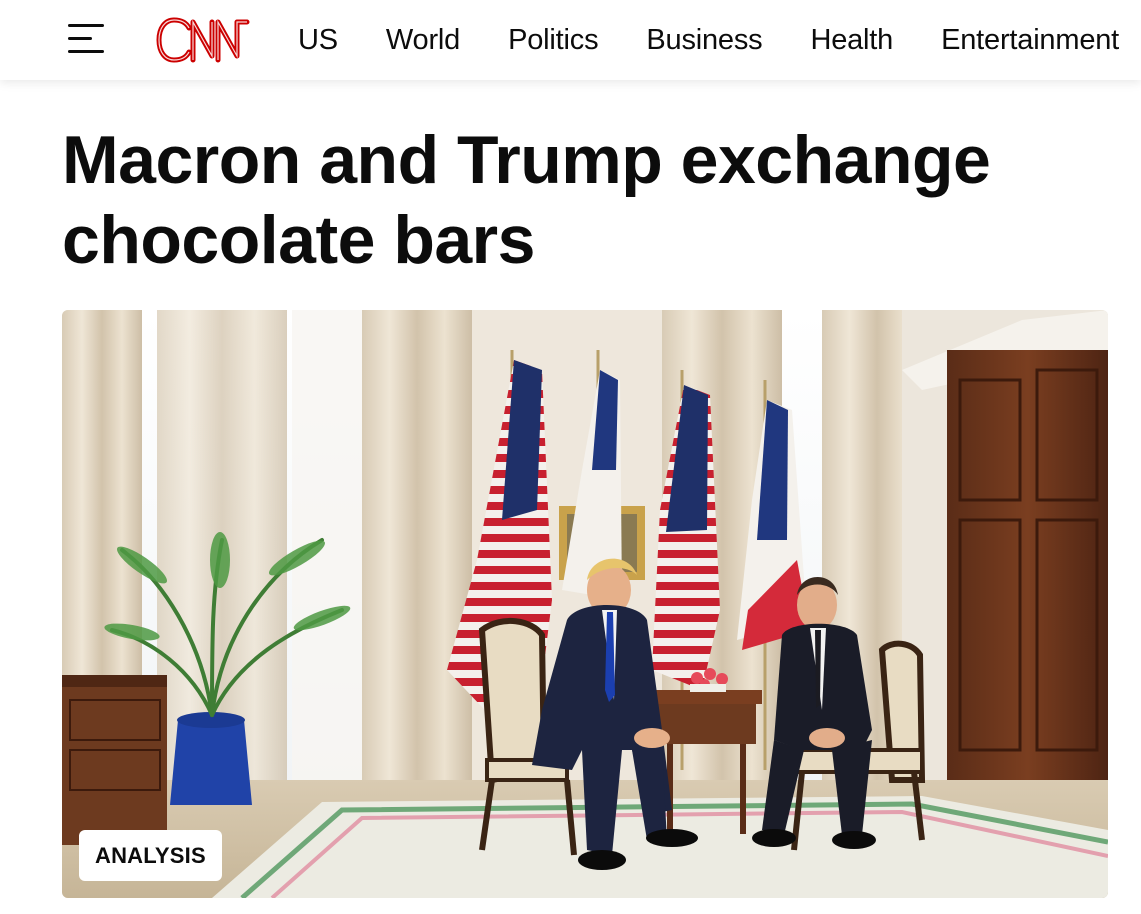  I want to click on cnn-logo-graphic, so click(204, 40).